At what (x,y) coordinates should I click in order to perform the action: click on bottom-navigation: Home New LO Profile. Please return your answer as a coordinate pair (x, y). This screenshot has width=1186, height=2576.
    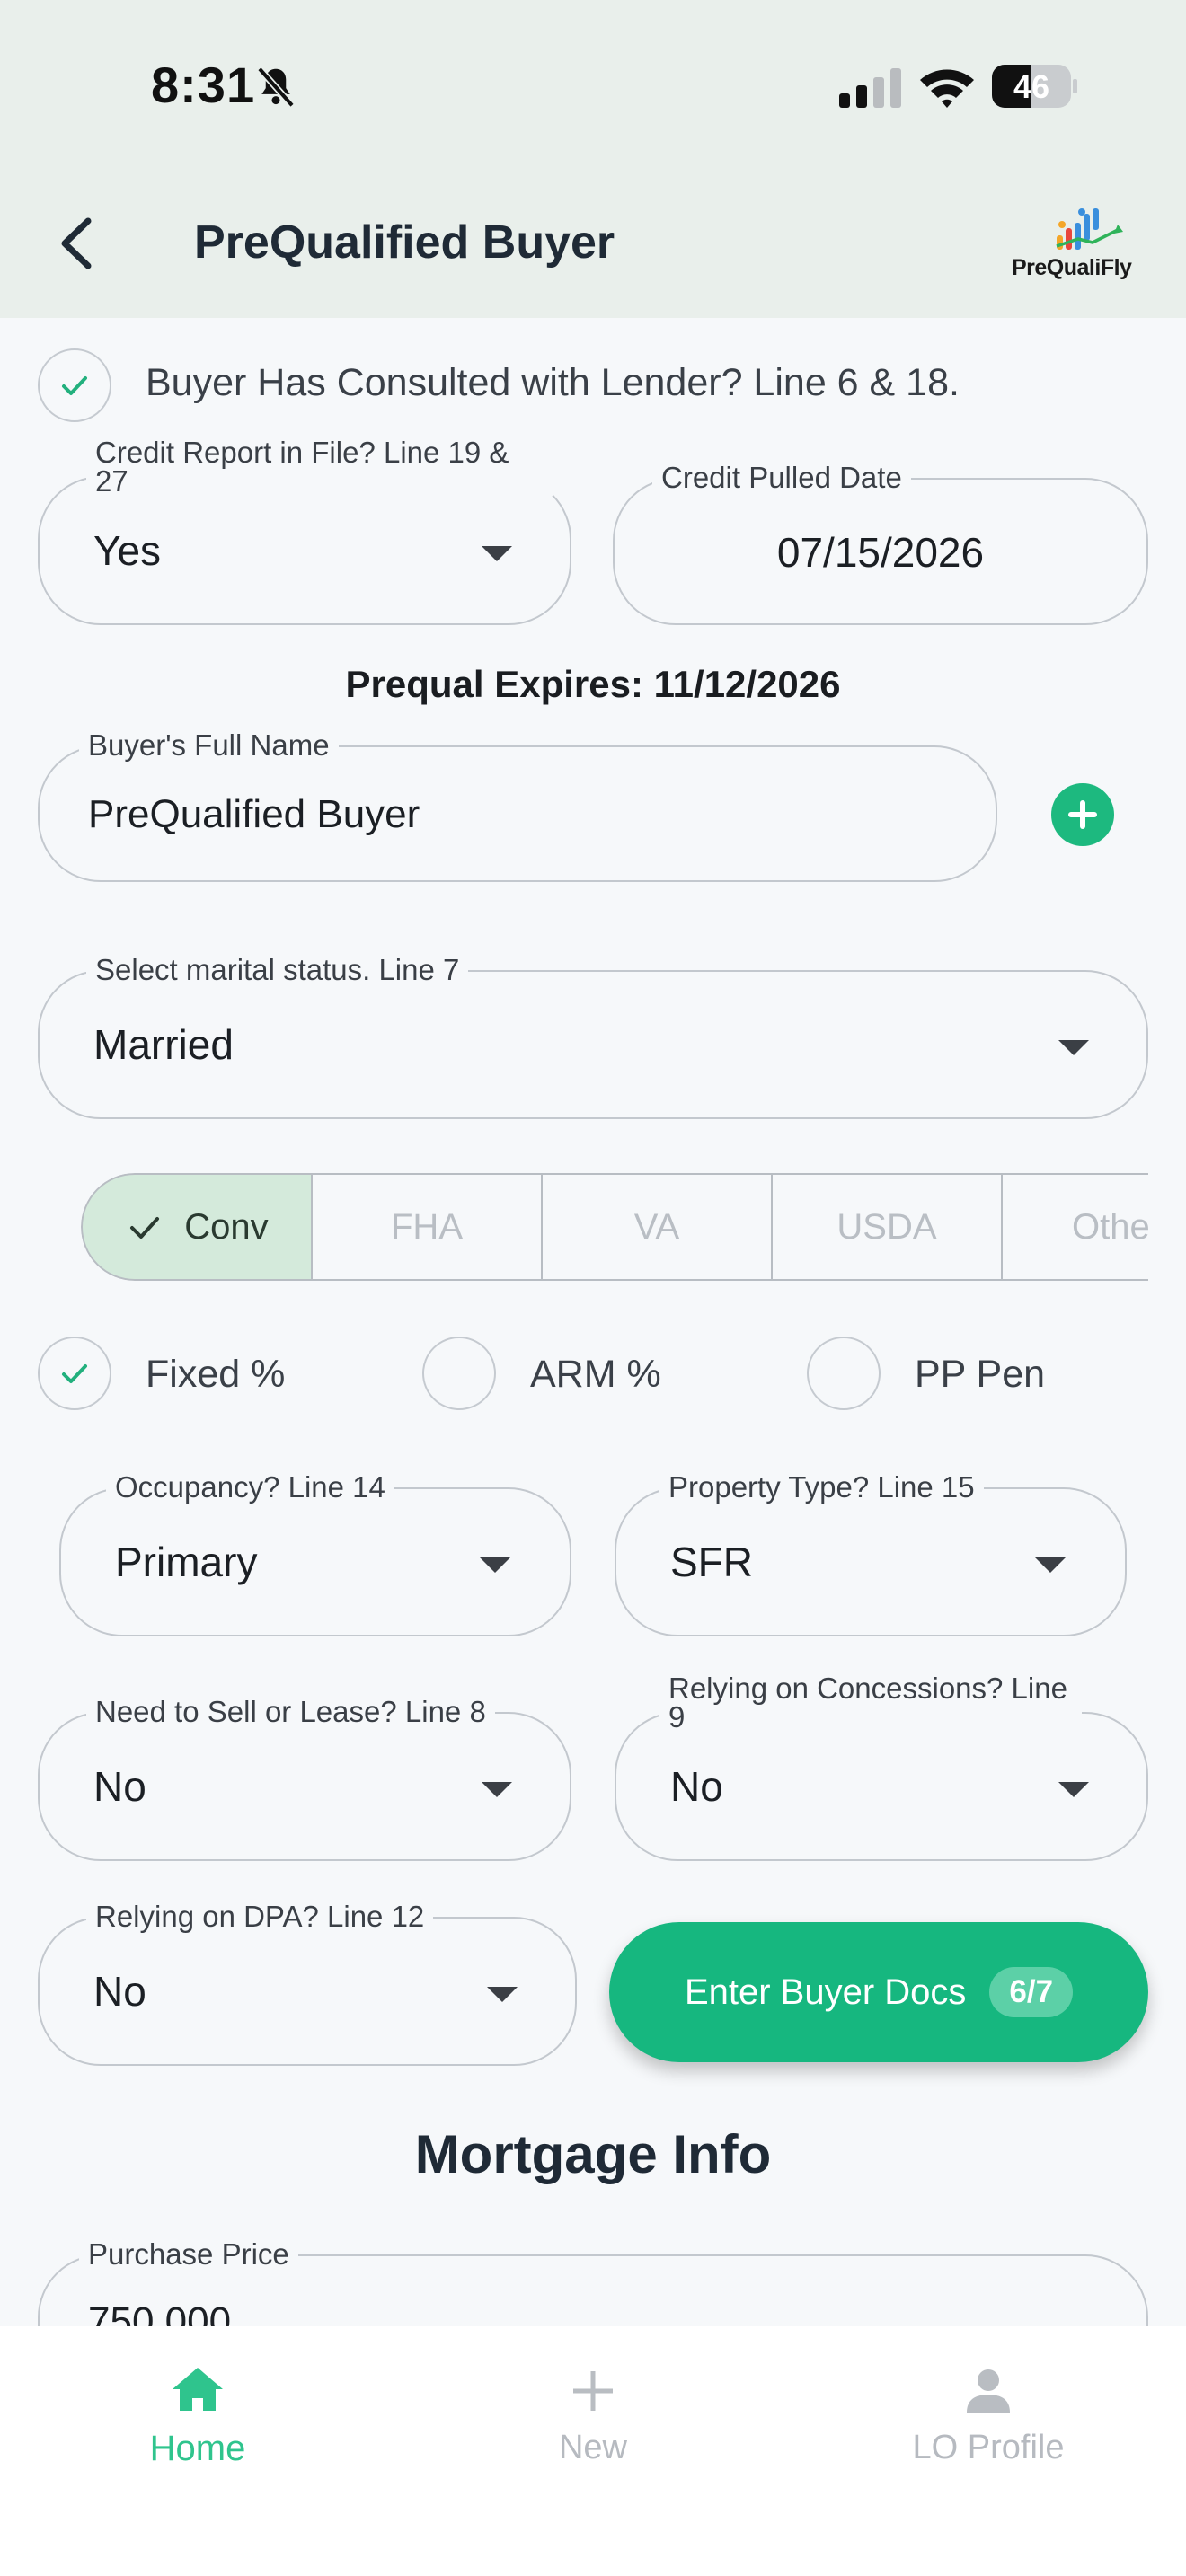
    Looking at the image, I should click on (593, 2451).